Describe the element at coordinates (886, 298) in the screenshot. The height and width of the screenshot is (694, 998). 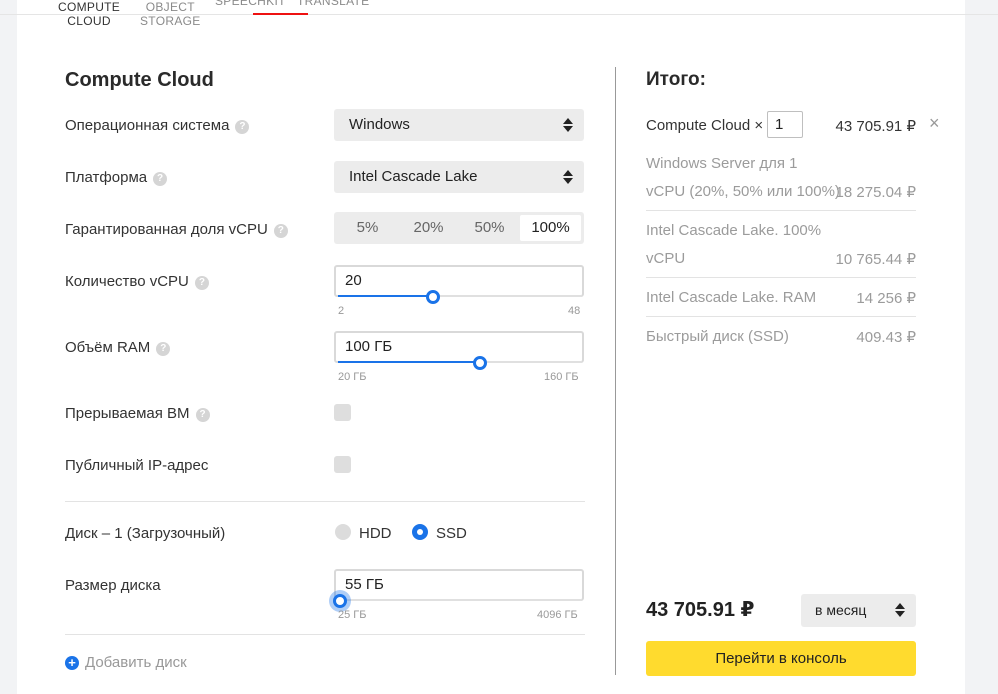
I see `summary-line-price: 14 256 ₽` at that location.